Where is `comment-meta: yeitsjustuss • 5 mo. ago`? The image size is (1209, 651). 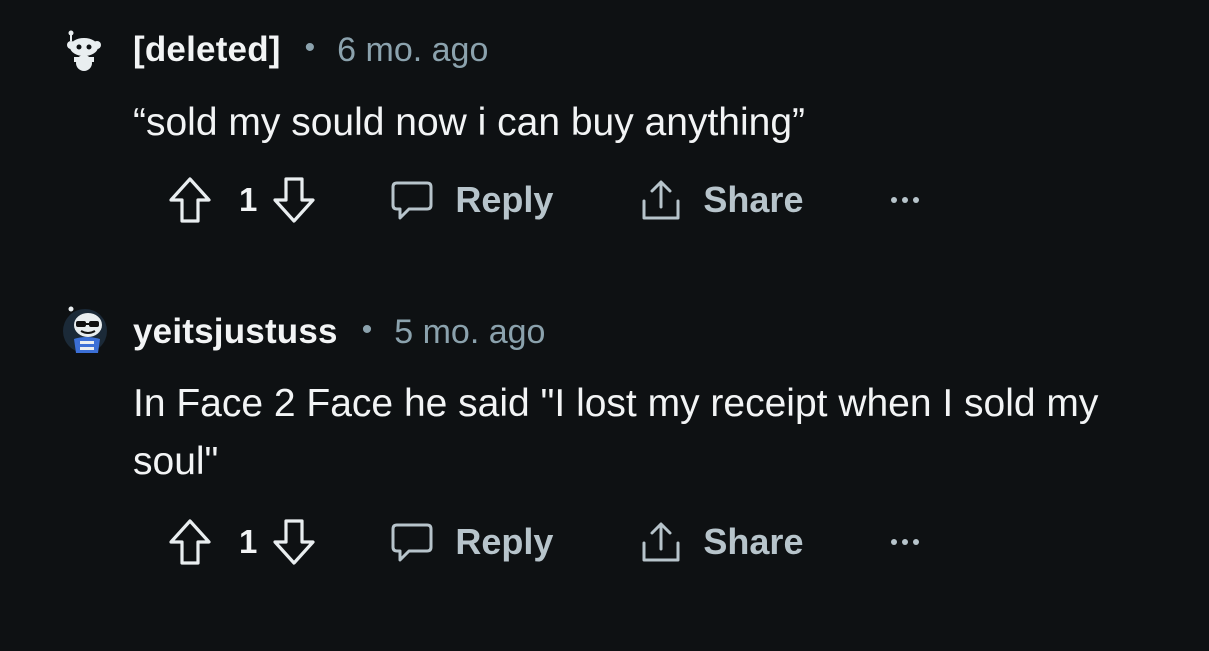
comment-meta: yeitsjustuss • 5 mo. ago is located at coordinates (339, 332).